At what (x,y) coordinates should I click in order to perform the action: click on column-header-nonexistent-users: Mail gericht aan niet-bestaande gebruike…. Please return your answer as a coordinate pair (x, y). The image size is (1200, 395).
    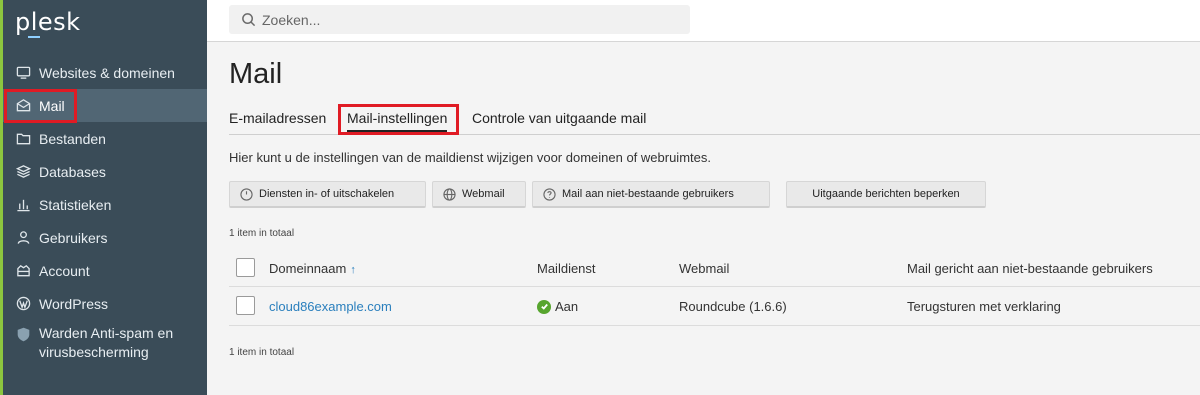
    Looking at the image, I should click on (1030, 268).